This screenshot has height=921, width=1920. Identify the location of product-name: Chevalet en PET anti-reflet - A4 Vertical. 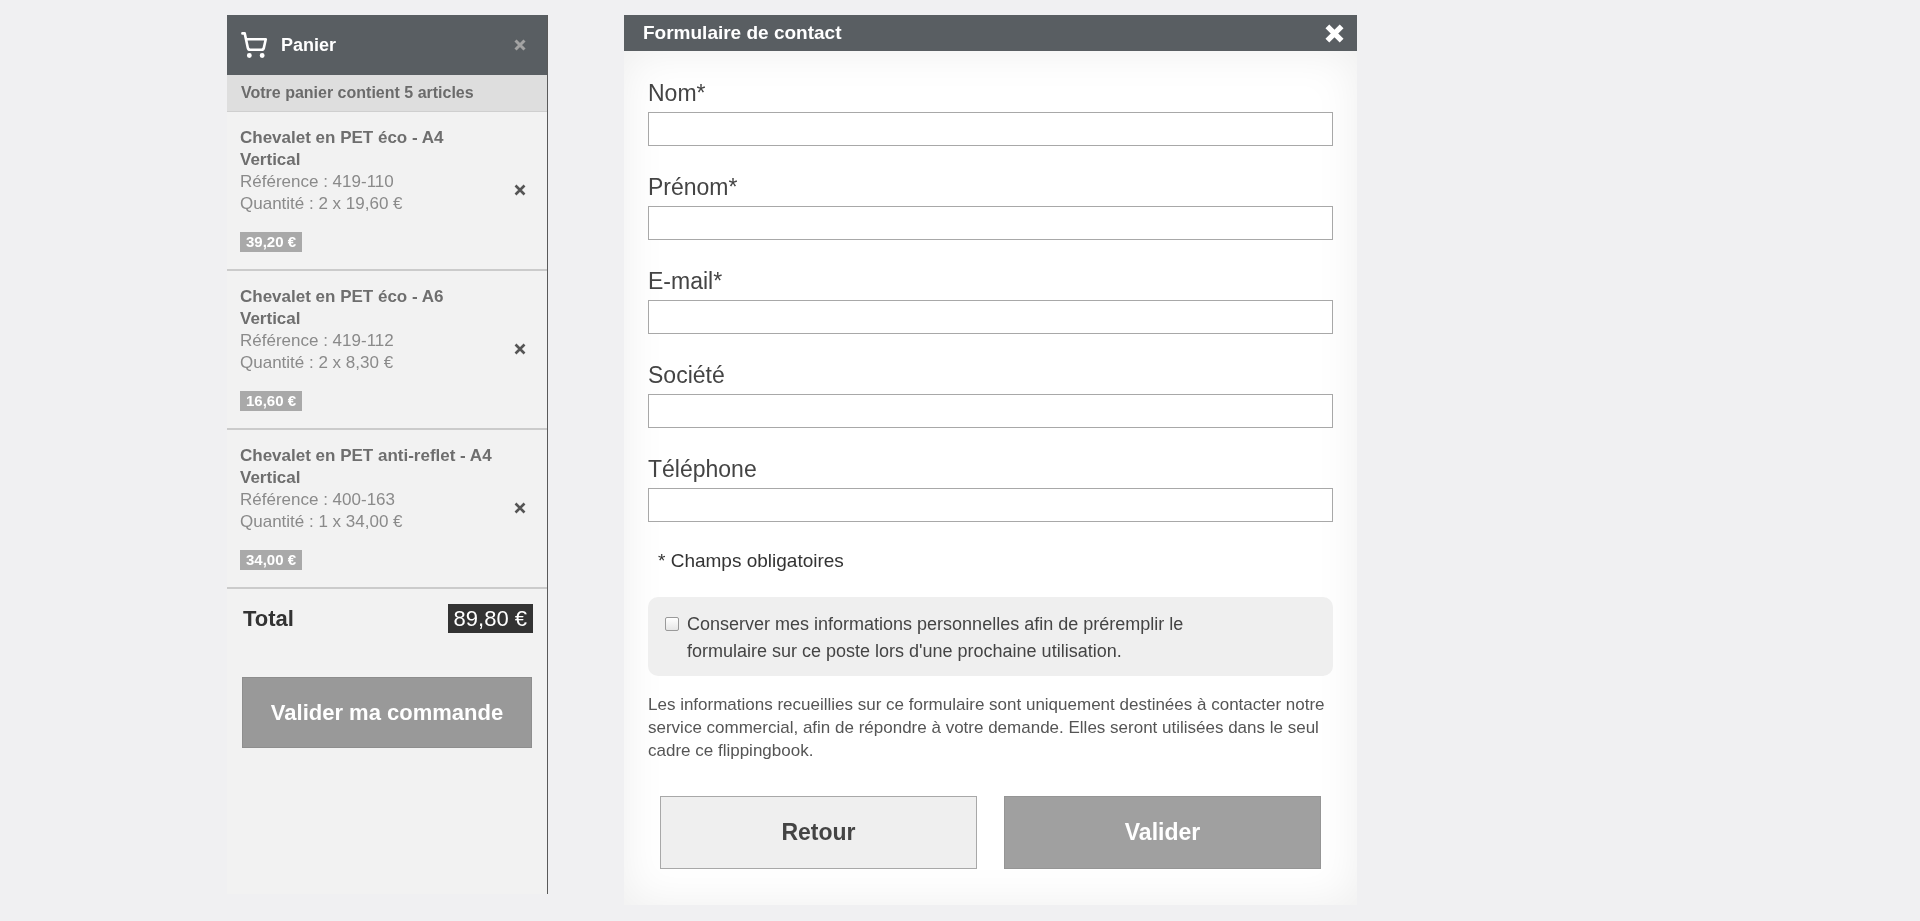
(366, 467).